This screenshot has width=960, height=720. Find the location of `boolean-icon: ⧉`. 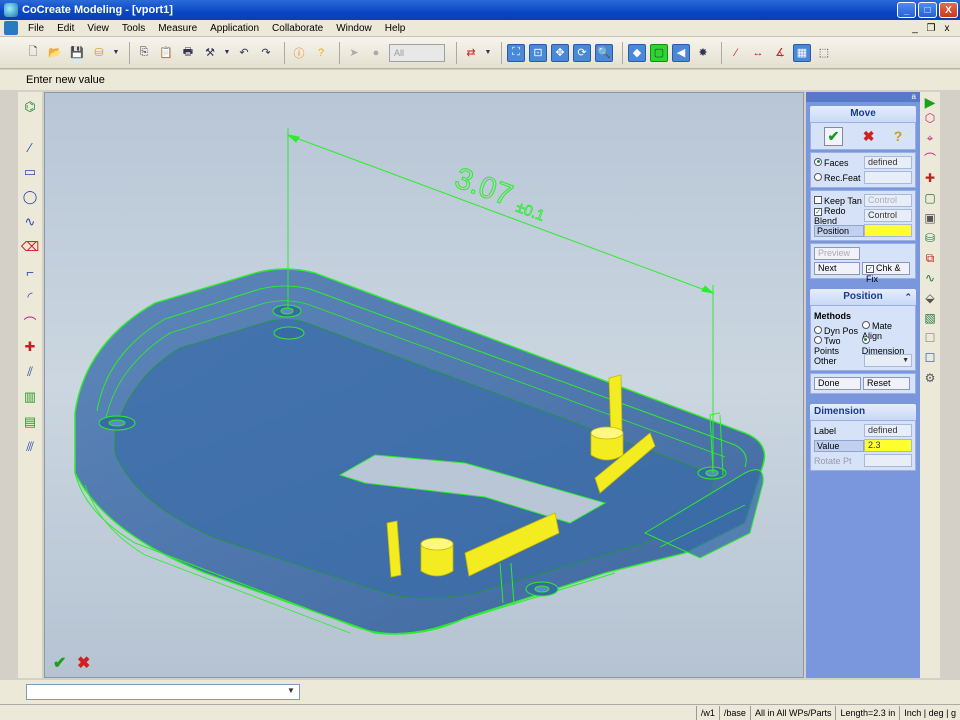

boolean-icon: ⧉ is located at coordinates (930, 258).